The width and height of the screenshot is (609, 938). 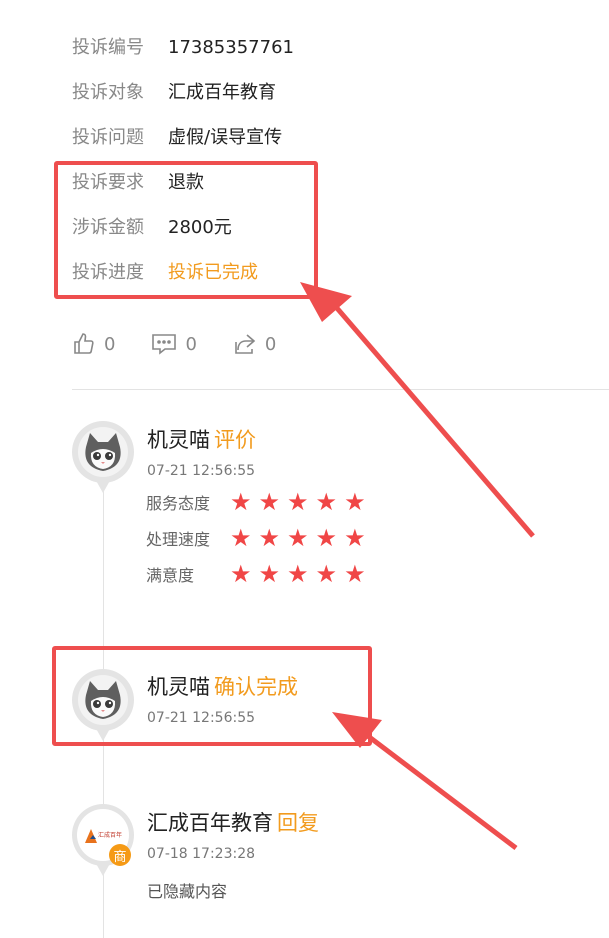 I want to click on detail-row-complaint-target: 投诉对象 汇成百年教育, so click(x=174, y=93).